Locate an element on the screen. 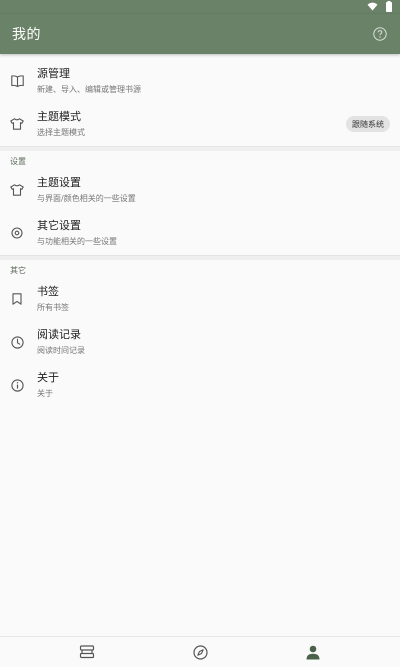 The image size is (400, 667). list-item-other-settings: 其它设置 与功能相关的一些设置 is located at coordinates (200, 233).